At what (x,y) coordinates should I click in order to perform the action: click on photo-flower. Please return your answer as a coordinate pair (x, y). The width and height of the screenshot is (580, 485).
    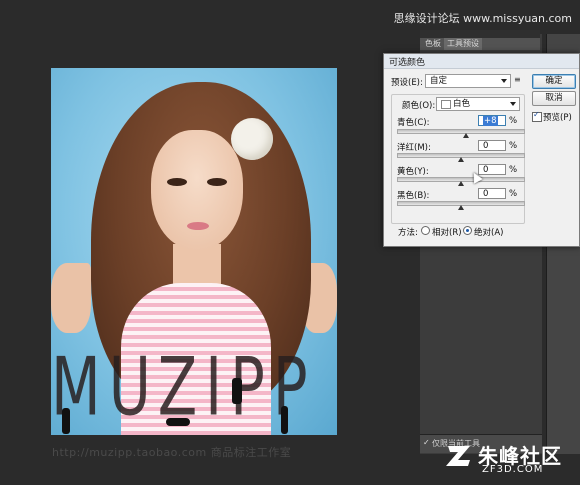
    Looking at the image, I should click on (252, 139).